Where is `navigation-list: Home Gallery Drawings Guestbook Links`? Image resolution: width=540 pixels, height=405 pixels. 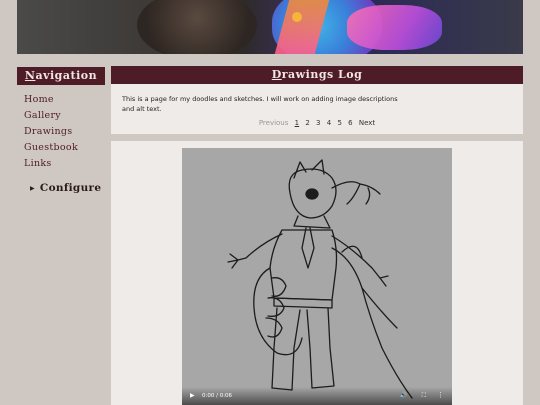
navigation-list: Home Gallery Drawings Guestbook Links is located at coordinates (51, 132).